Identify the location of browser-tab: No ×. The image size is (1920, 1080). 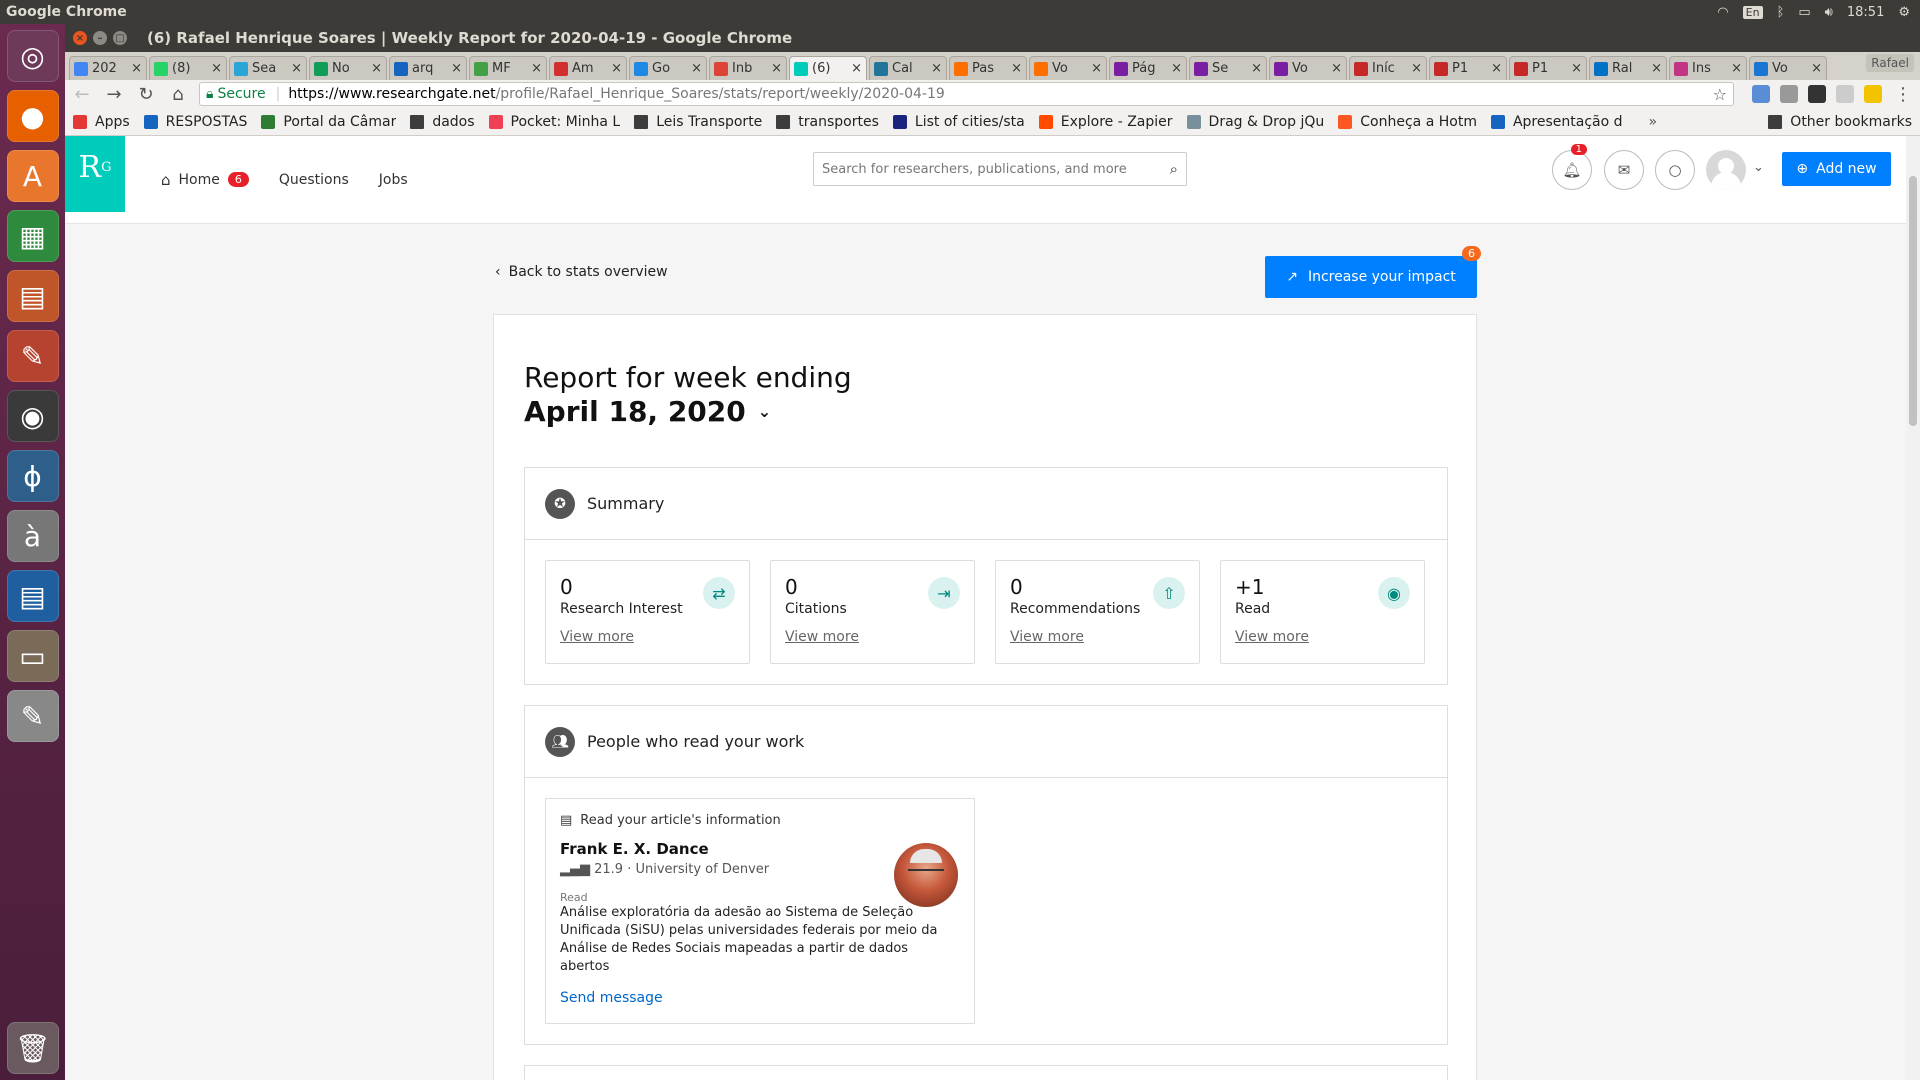
(348, 68).